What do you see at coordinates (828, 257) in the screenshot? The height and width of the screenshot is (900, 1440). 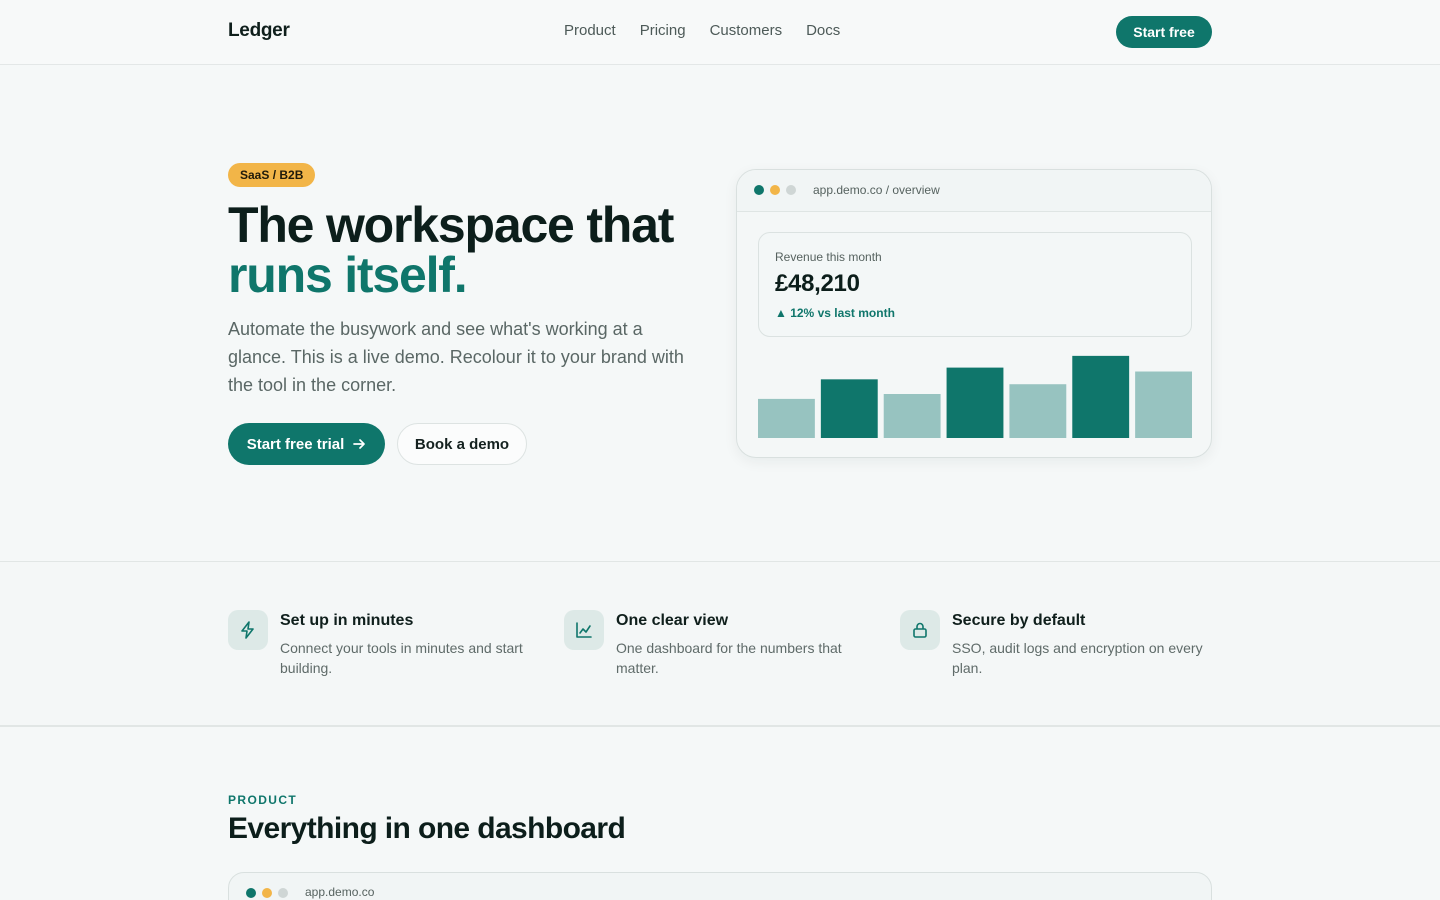 I see `revenue-label: Revenue this month` at bounding box center [828, 257].